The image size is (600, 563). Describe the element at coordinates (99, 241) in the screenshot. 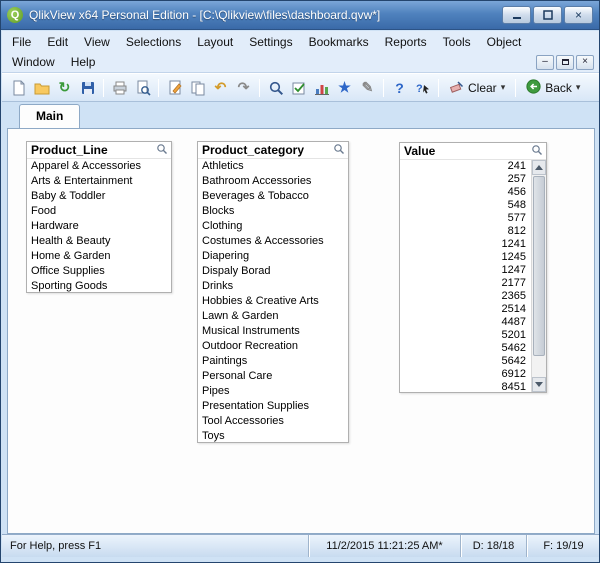

I see `list-item: Health & Beauty` at that location.